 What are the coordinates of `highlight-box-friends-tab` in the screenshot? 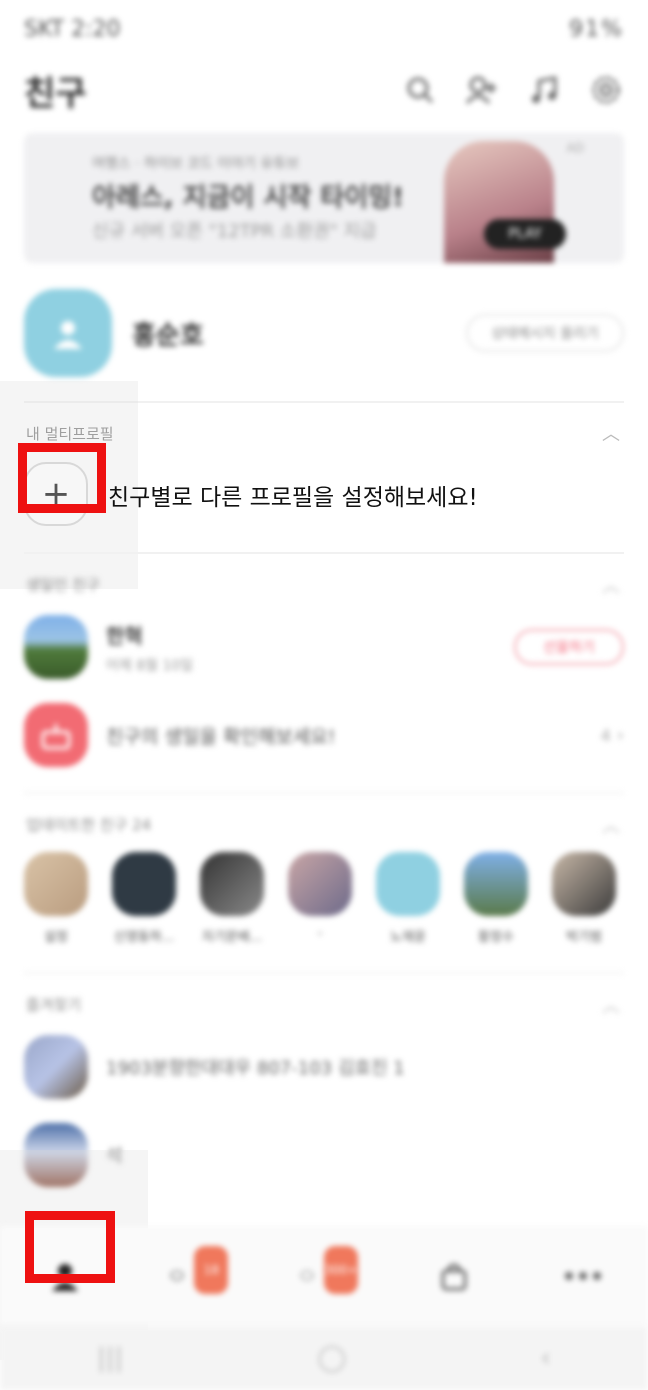 It's located at (70, 1247).